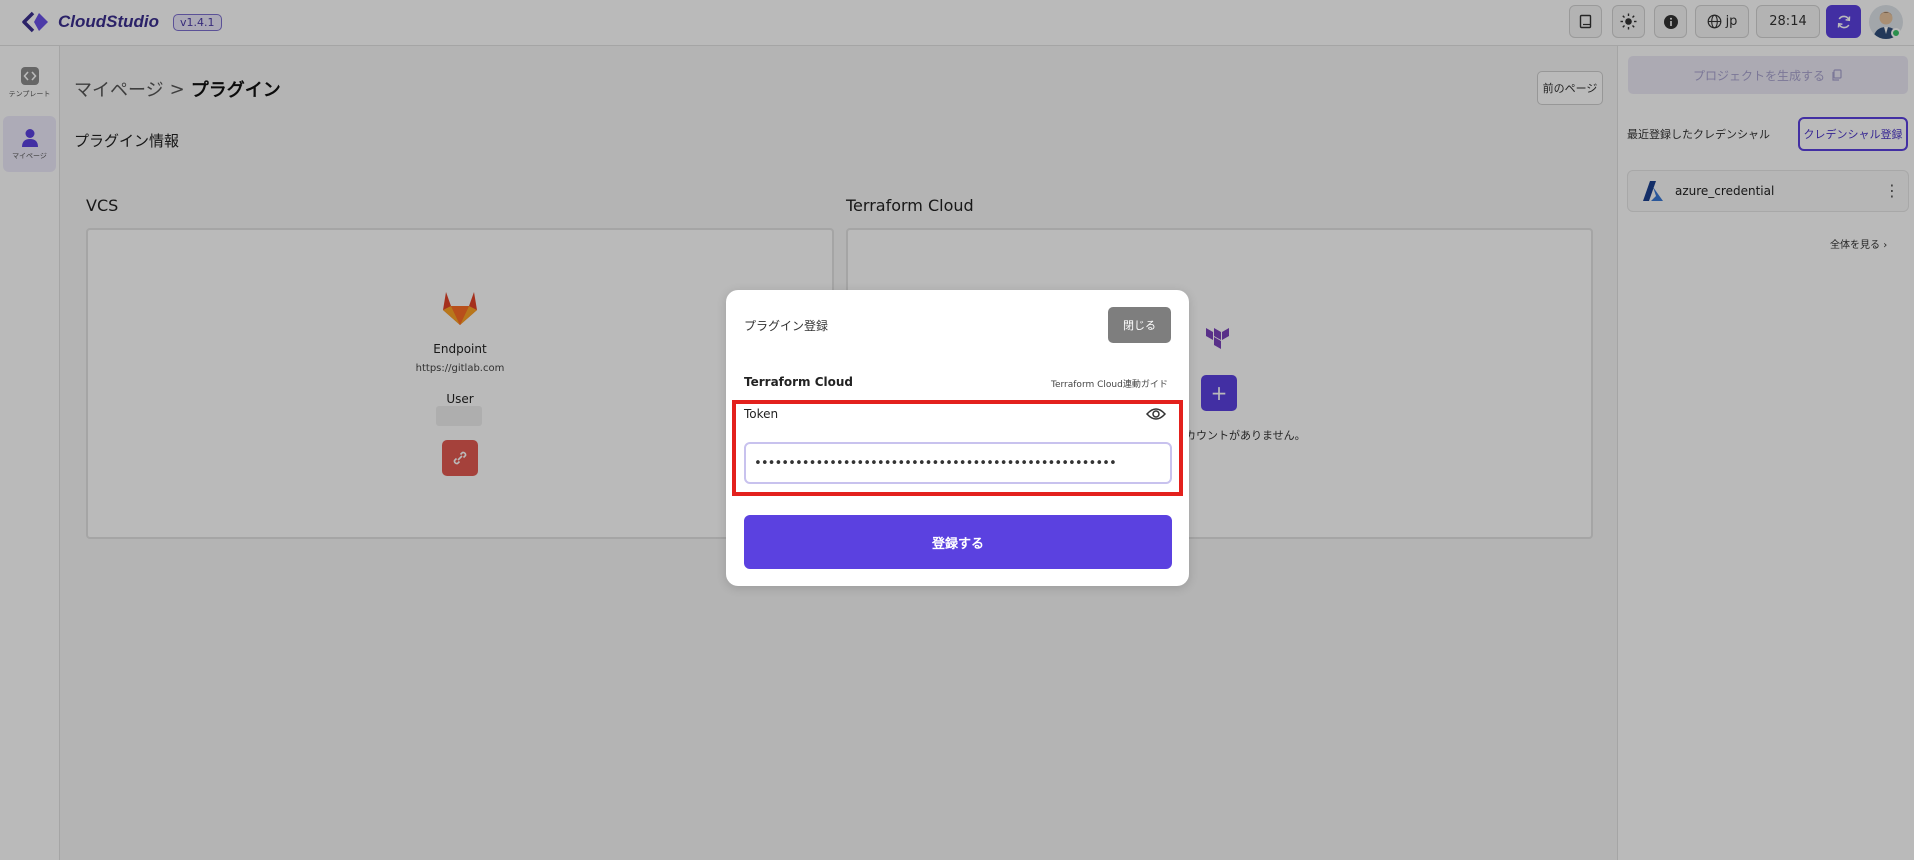  What do you see at coordinates (799, 382) in the screenshot?
I see `plugin-name: Terraform Cloud` at bounding box center [799, 382].